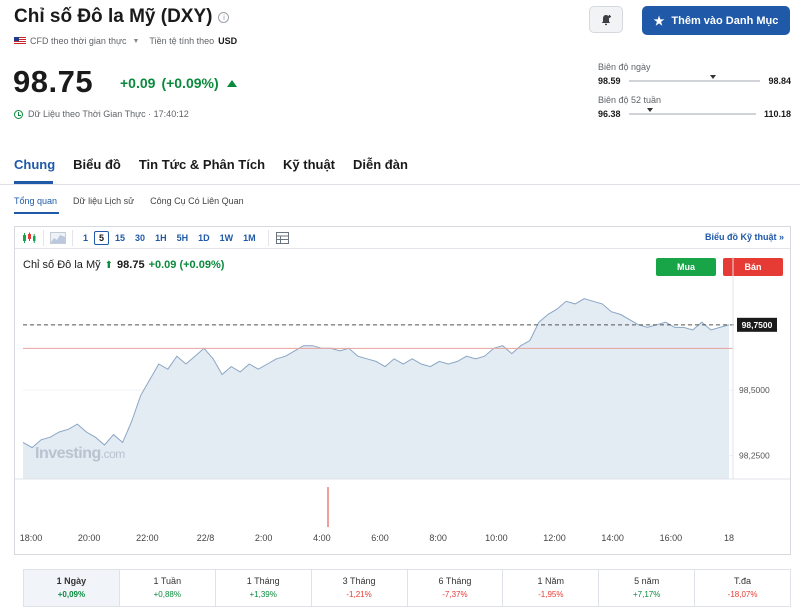  I want to click on day-range-label: Biên độ ngày, so click(624, 67).